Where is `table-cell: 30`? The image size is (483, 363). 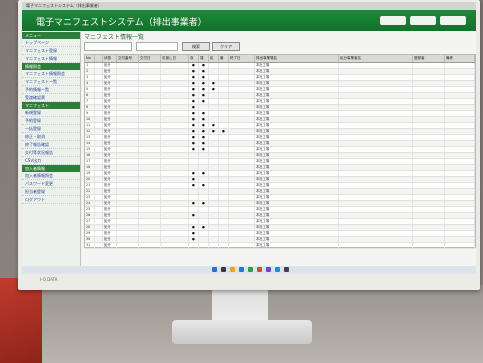
table-cell: 30 is located at coordinates (90, 239).